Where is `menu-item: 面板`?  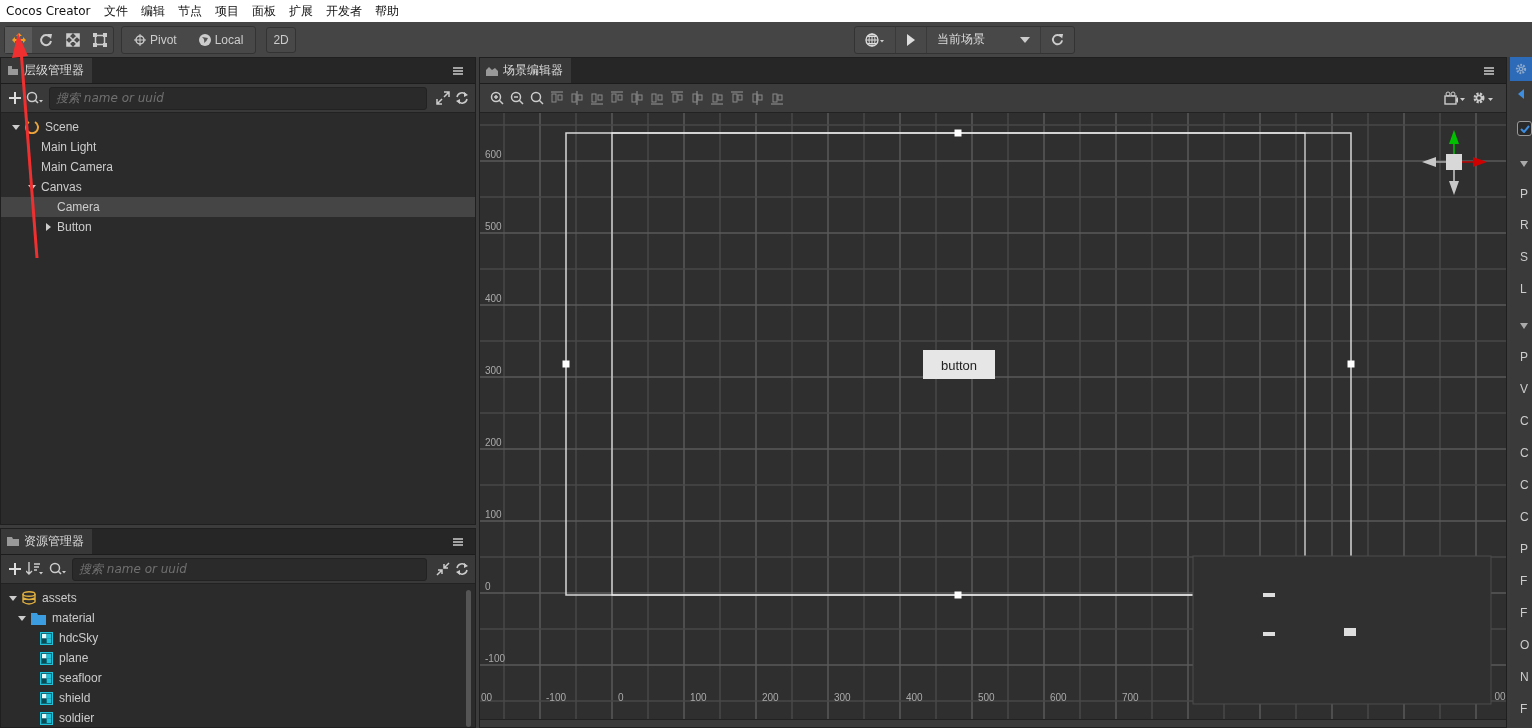 menu-item: 面板 is located at coordinates (263, 11).